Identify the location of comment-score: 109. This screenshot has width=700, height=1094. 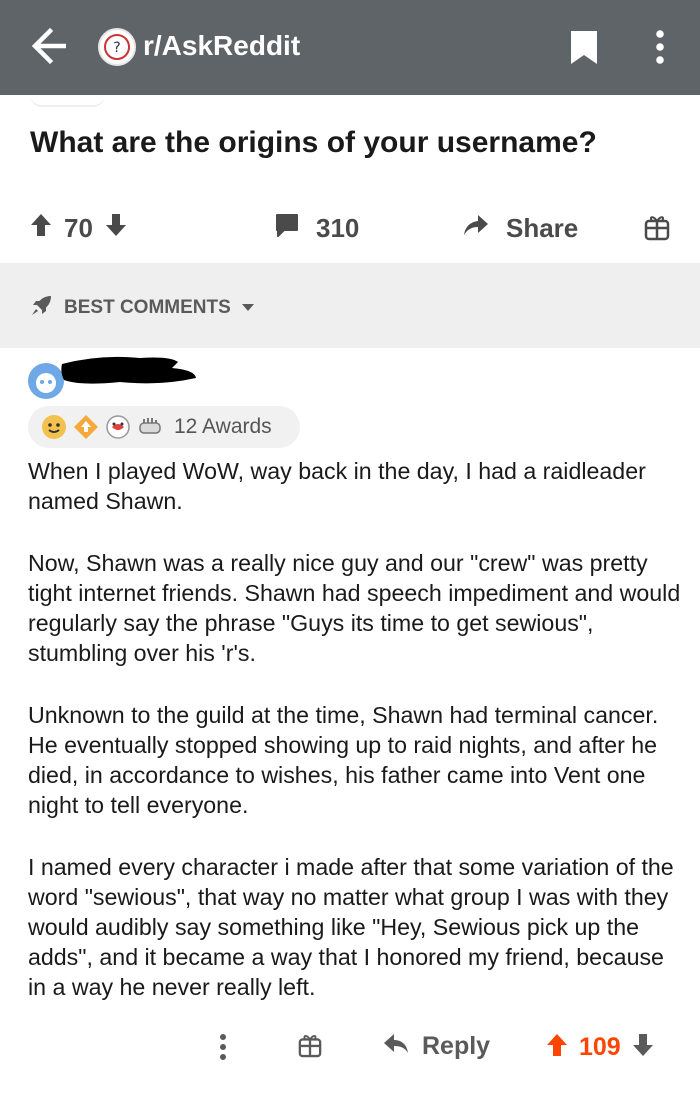
(600, 1047).